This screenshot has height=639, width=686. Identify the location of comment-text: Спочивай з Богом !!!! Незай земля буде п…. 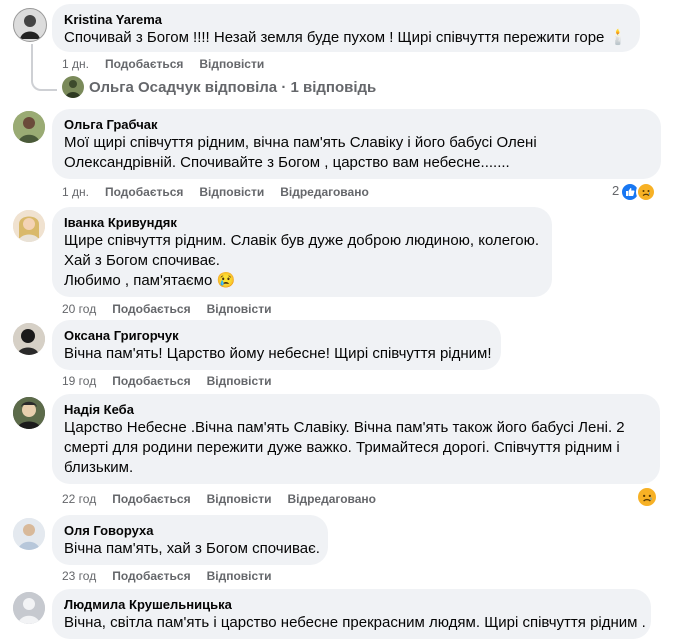
(346, 37).